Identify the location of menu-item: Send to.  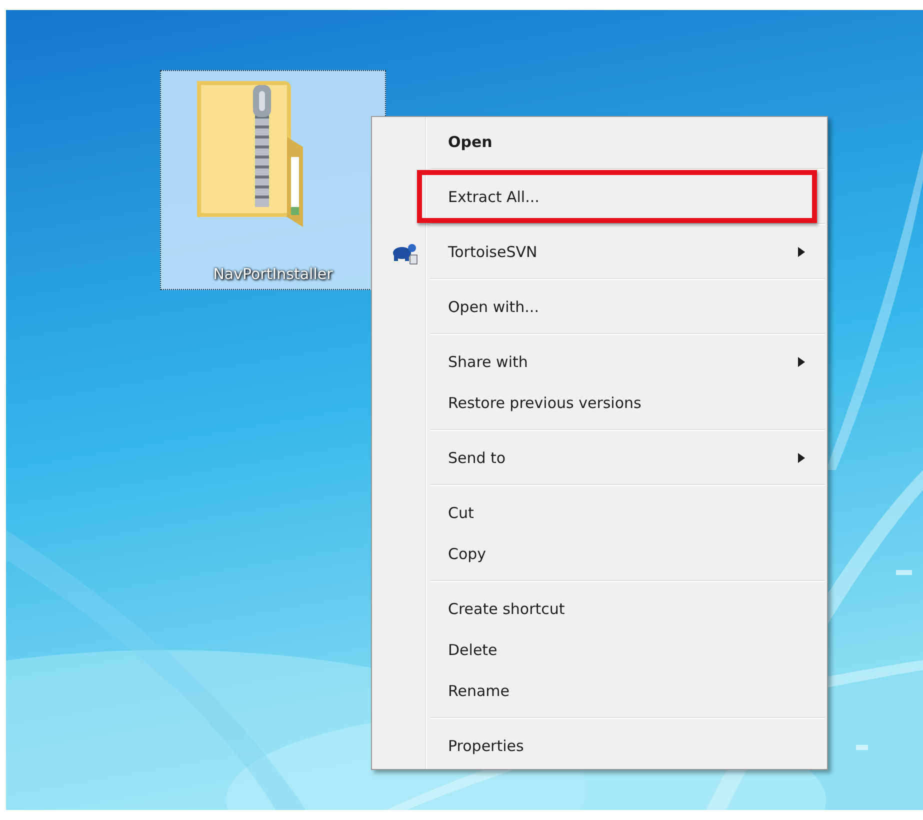
(599, 457).